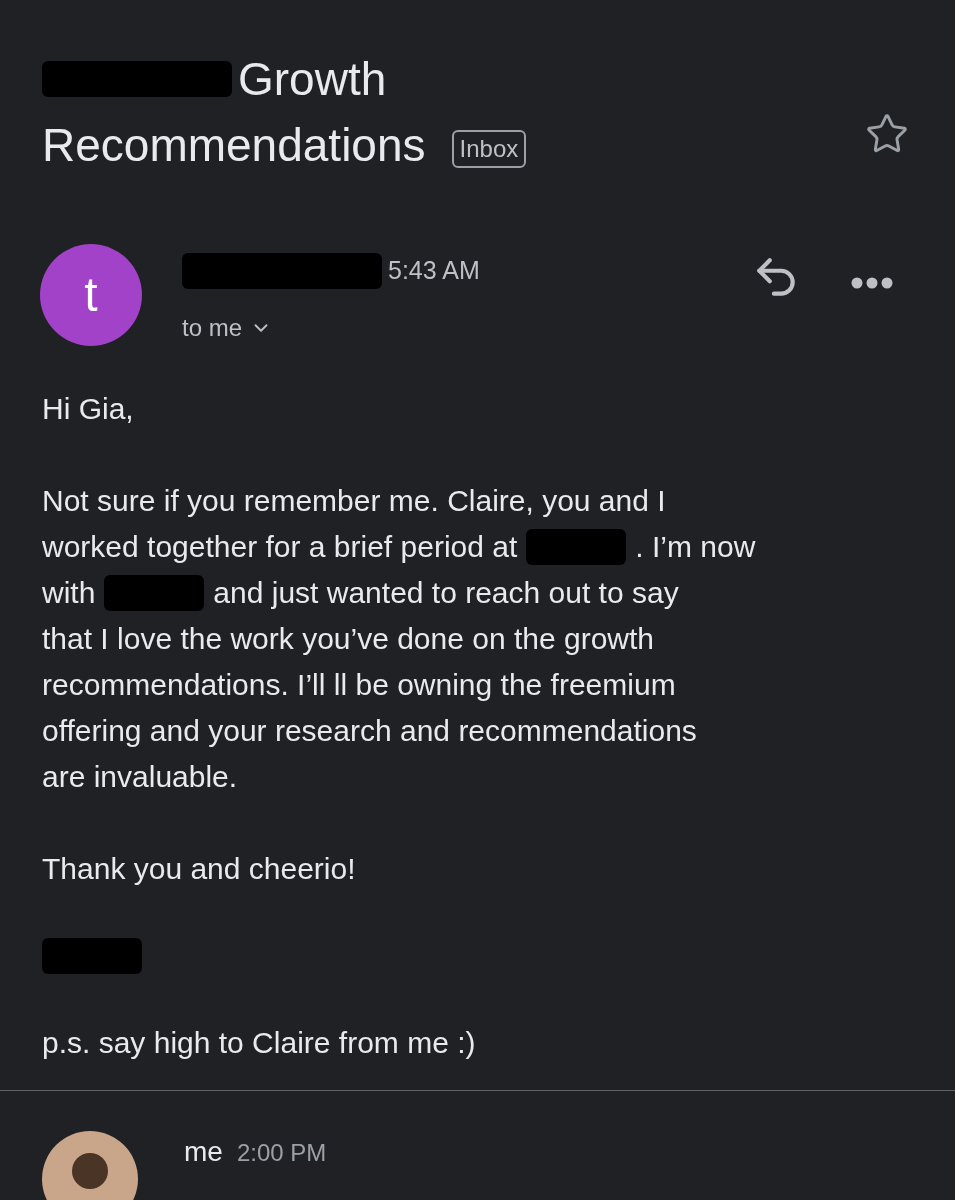 The width and height of the screenshot is (955, 1200). What do you see at coordinates (140, 777) in the screenshot?
I see `body-text: are invaluable.` at bounding box center [140, 777].